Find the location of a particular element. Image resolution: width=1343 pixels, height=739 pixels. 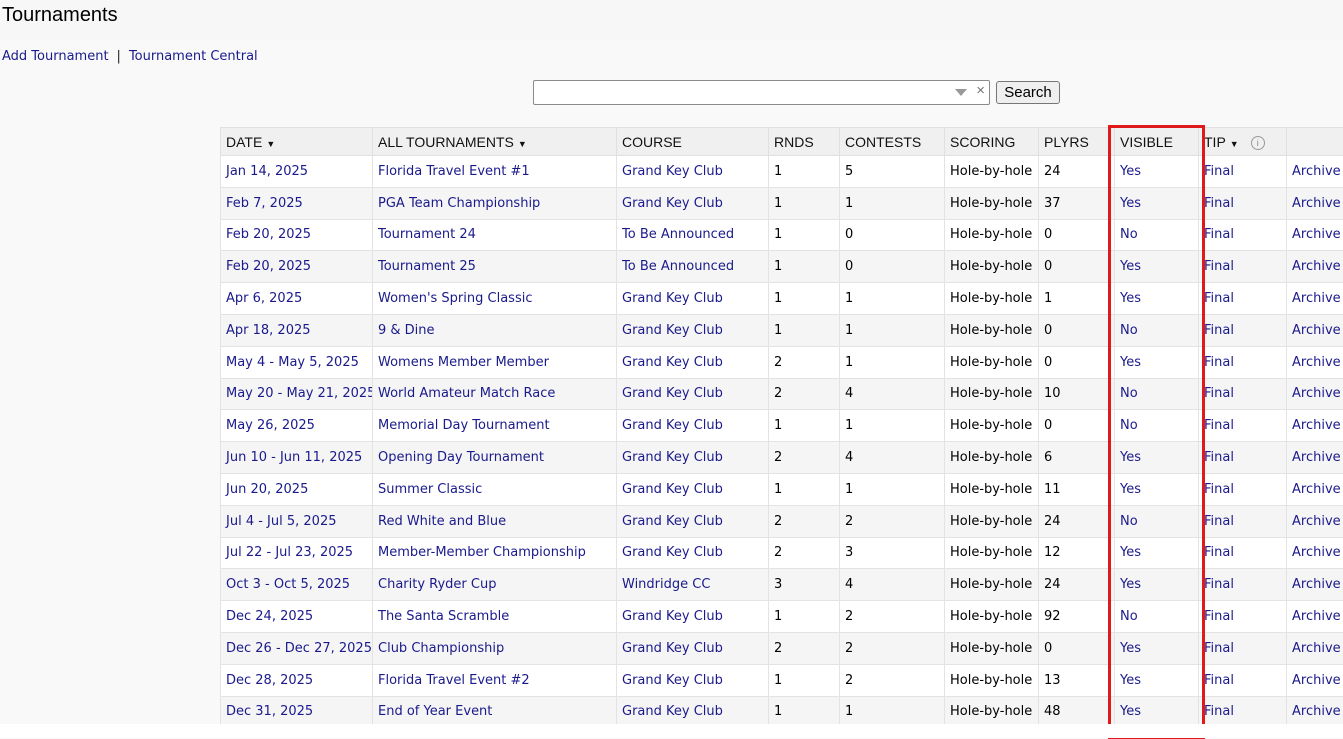

date-link: Feb 20, 2025 is located at coordinates (268, 266).